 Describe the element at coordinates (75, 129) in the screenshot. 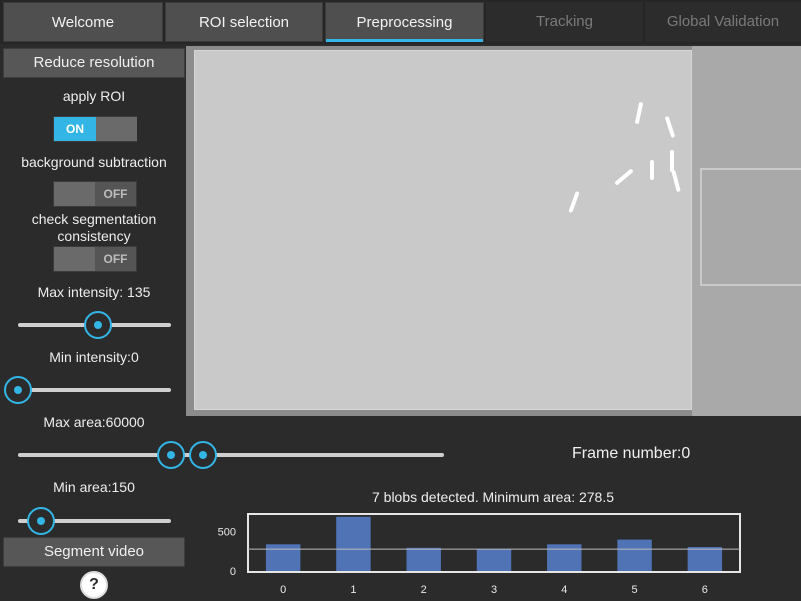

I see `toggle-on-text: ON` at that location.